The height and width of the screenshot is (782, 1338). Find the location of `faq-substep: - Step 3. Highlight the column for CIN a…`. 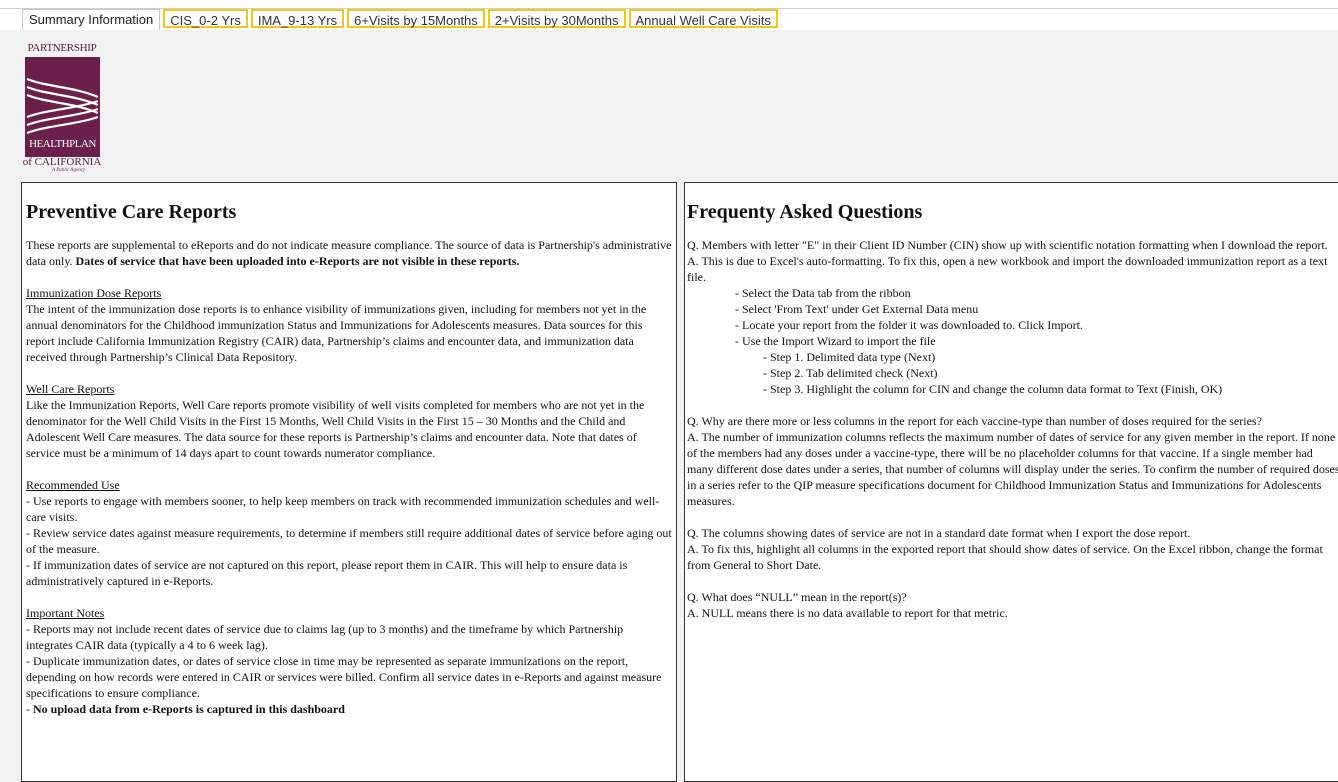

faq-substep: - Step 3. Highlight the column for CIN a… is located at coordinates (993, 389).